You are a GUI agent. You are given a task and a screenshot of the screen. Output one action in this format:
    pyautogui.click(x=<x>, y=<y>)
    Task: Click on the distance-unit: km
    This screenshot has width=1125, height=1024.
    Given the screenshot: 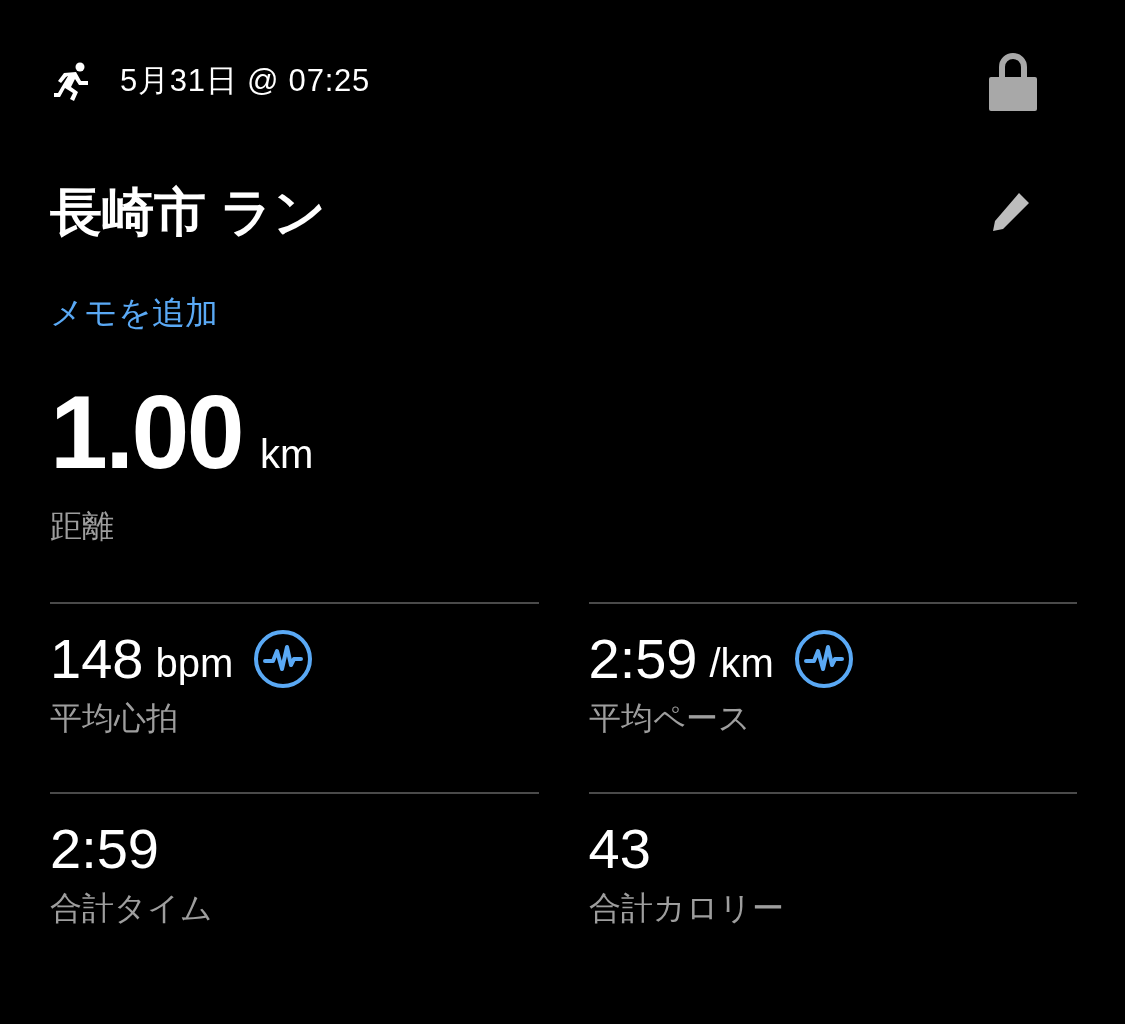 What is the action you would take?
    pyautogui.click(x=287, y=454)
    